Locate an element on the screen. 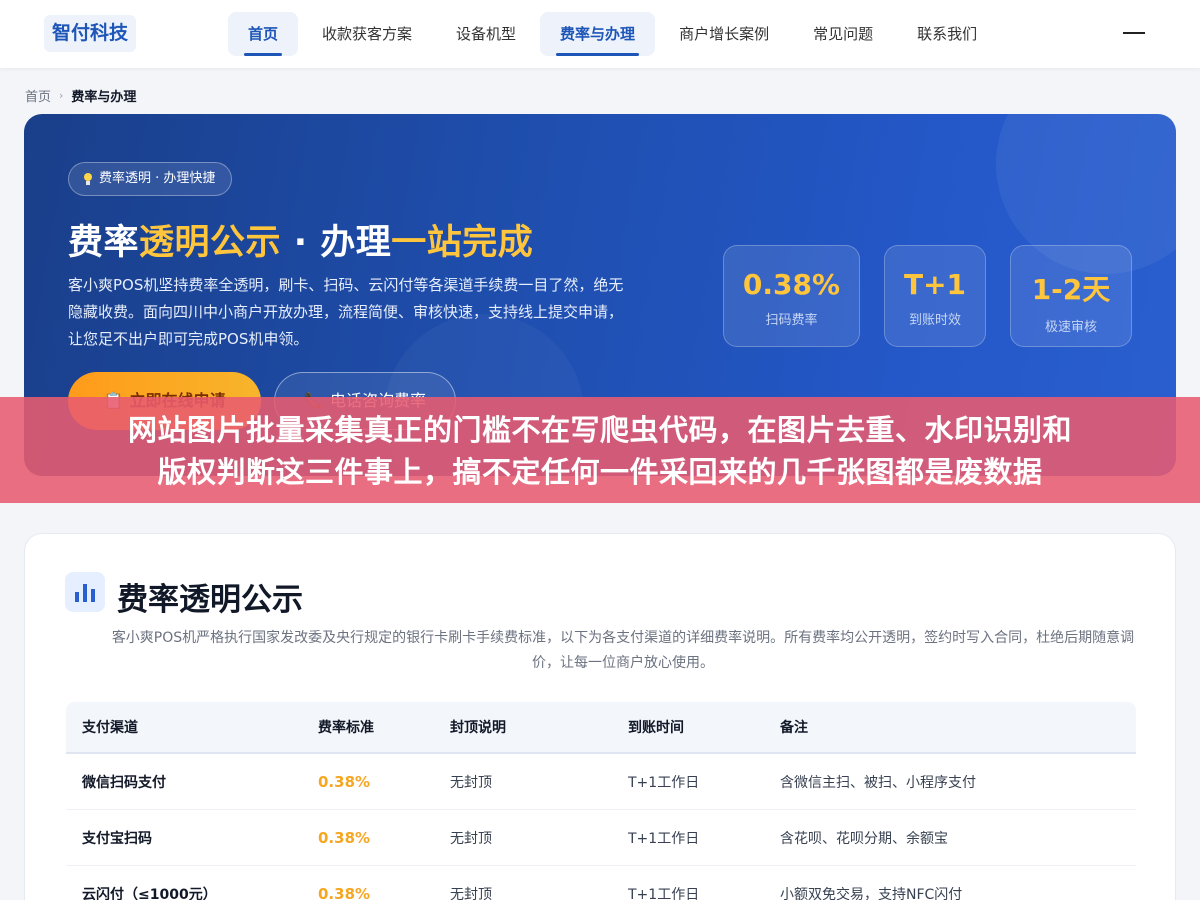  menu-icon is located at coordinates (1134, 33).